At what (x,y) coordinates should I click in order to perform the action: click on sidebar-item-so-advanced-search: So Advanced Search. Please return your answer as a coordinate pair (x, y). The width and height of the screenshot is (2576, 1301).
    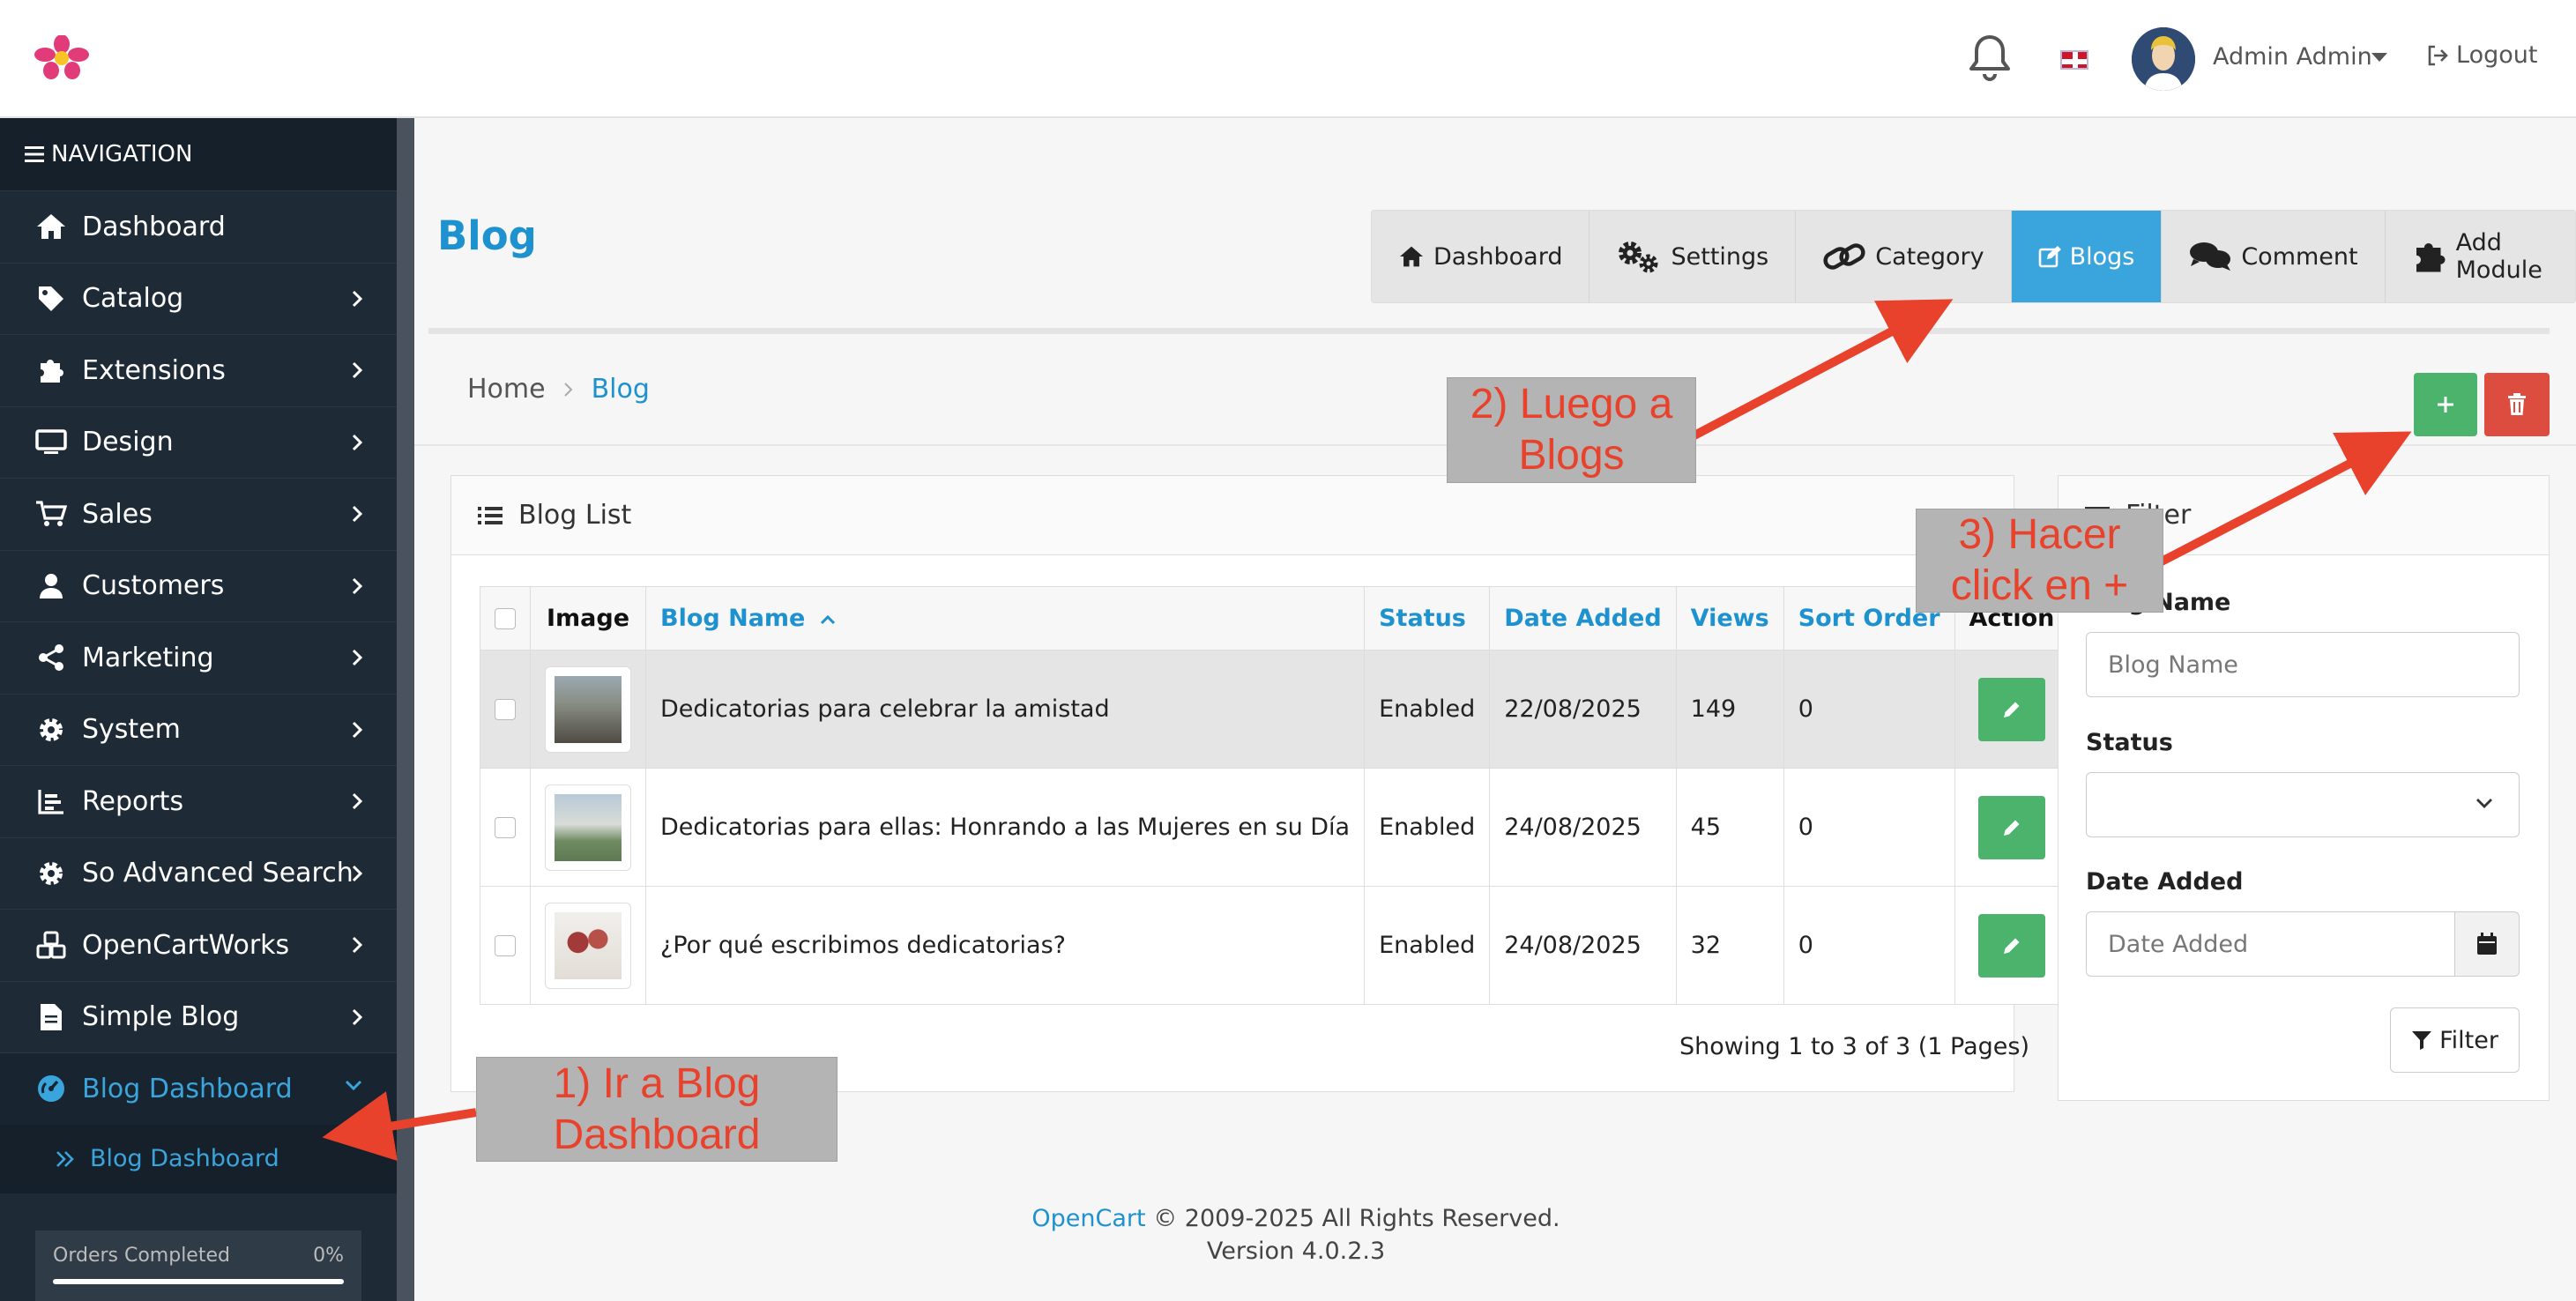
    Looking at the image, I should click on (199, 873).